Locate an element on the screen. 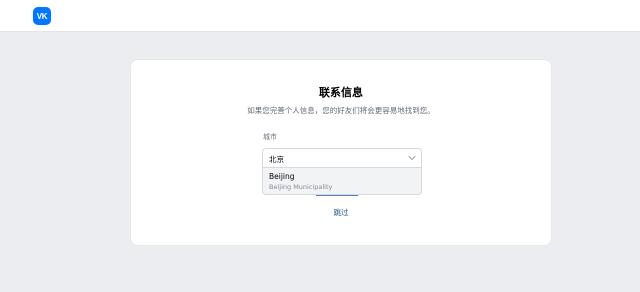  skip-link: 跳过 is located at coordinates (341, 212).